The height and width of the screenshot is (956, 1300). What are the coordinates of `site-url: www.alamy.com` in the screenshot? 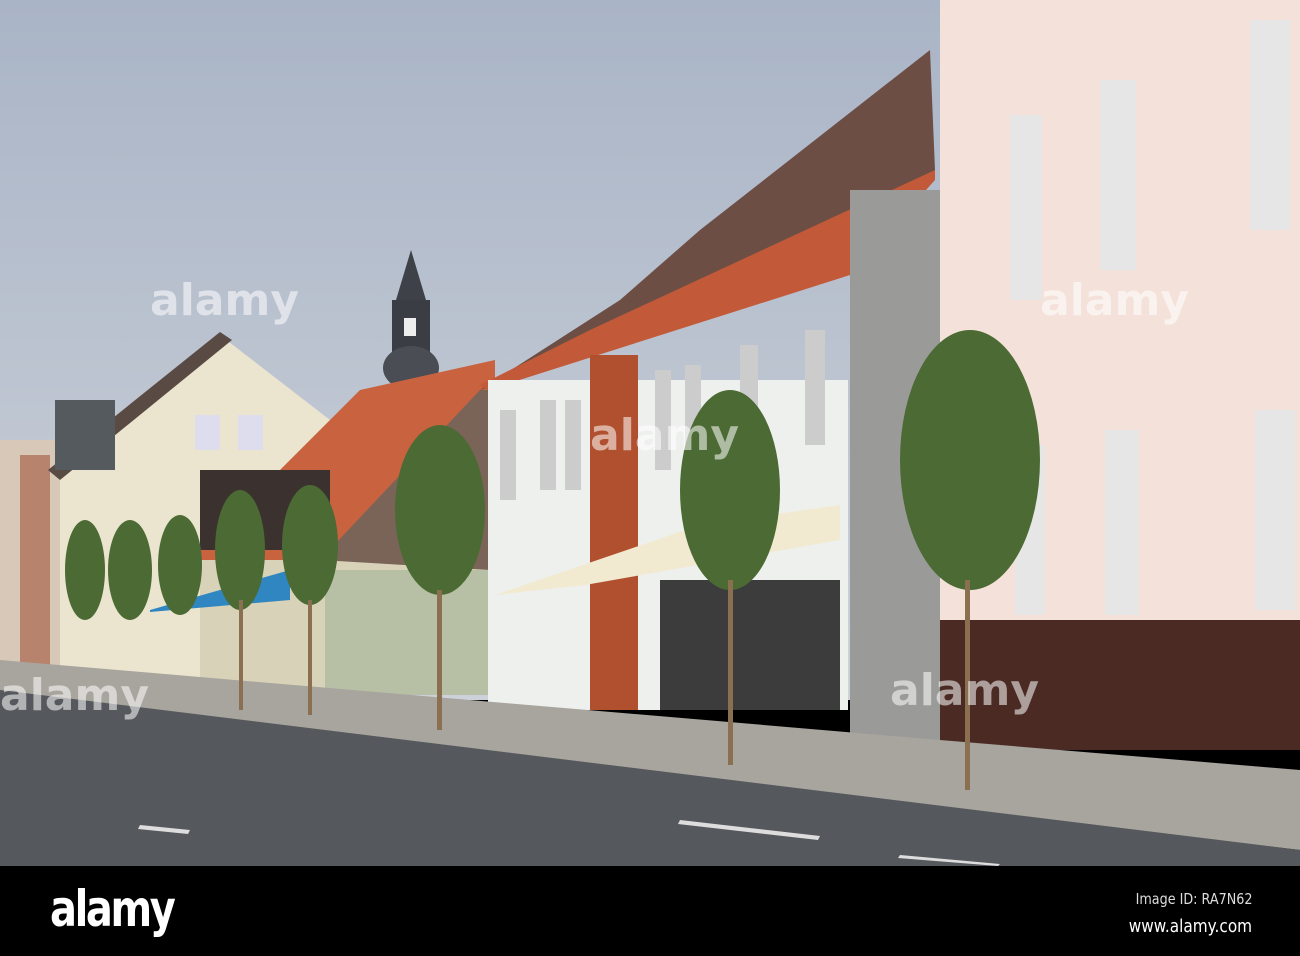 It's located at (1190, 926).